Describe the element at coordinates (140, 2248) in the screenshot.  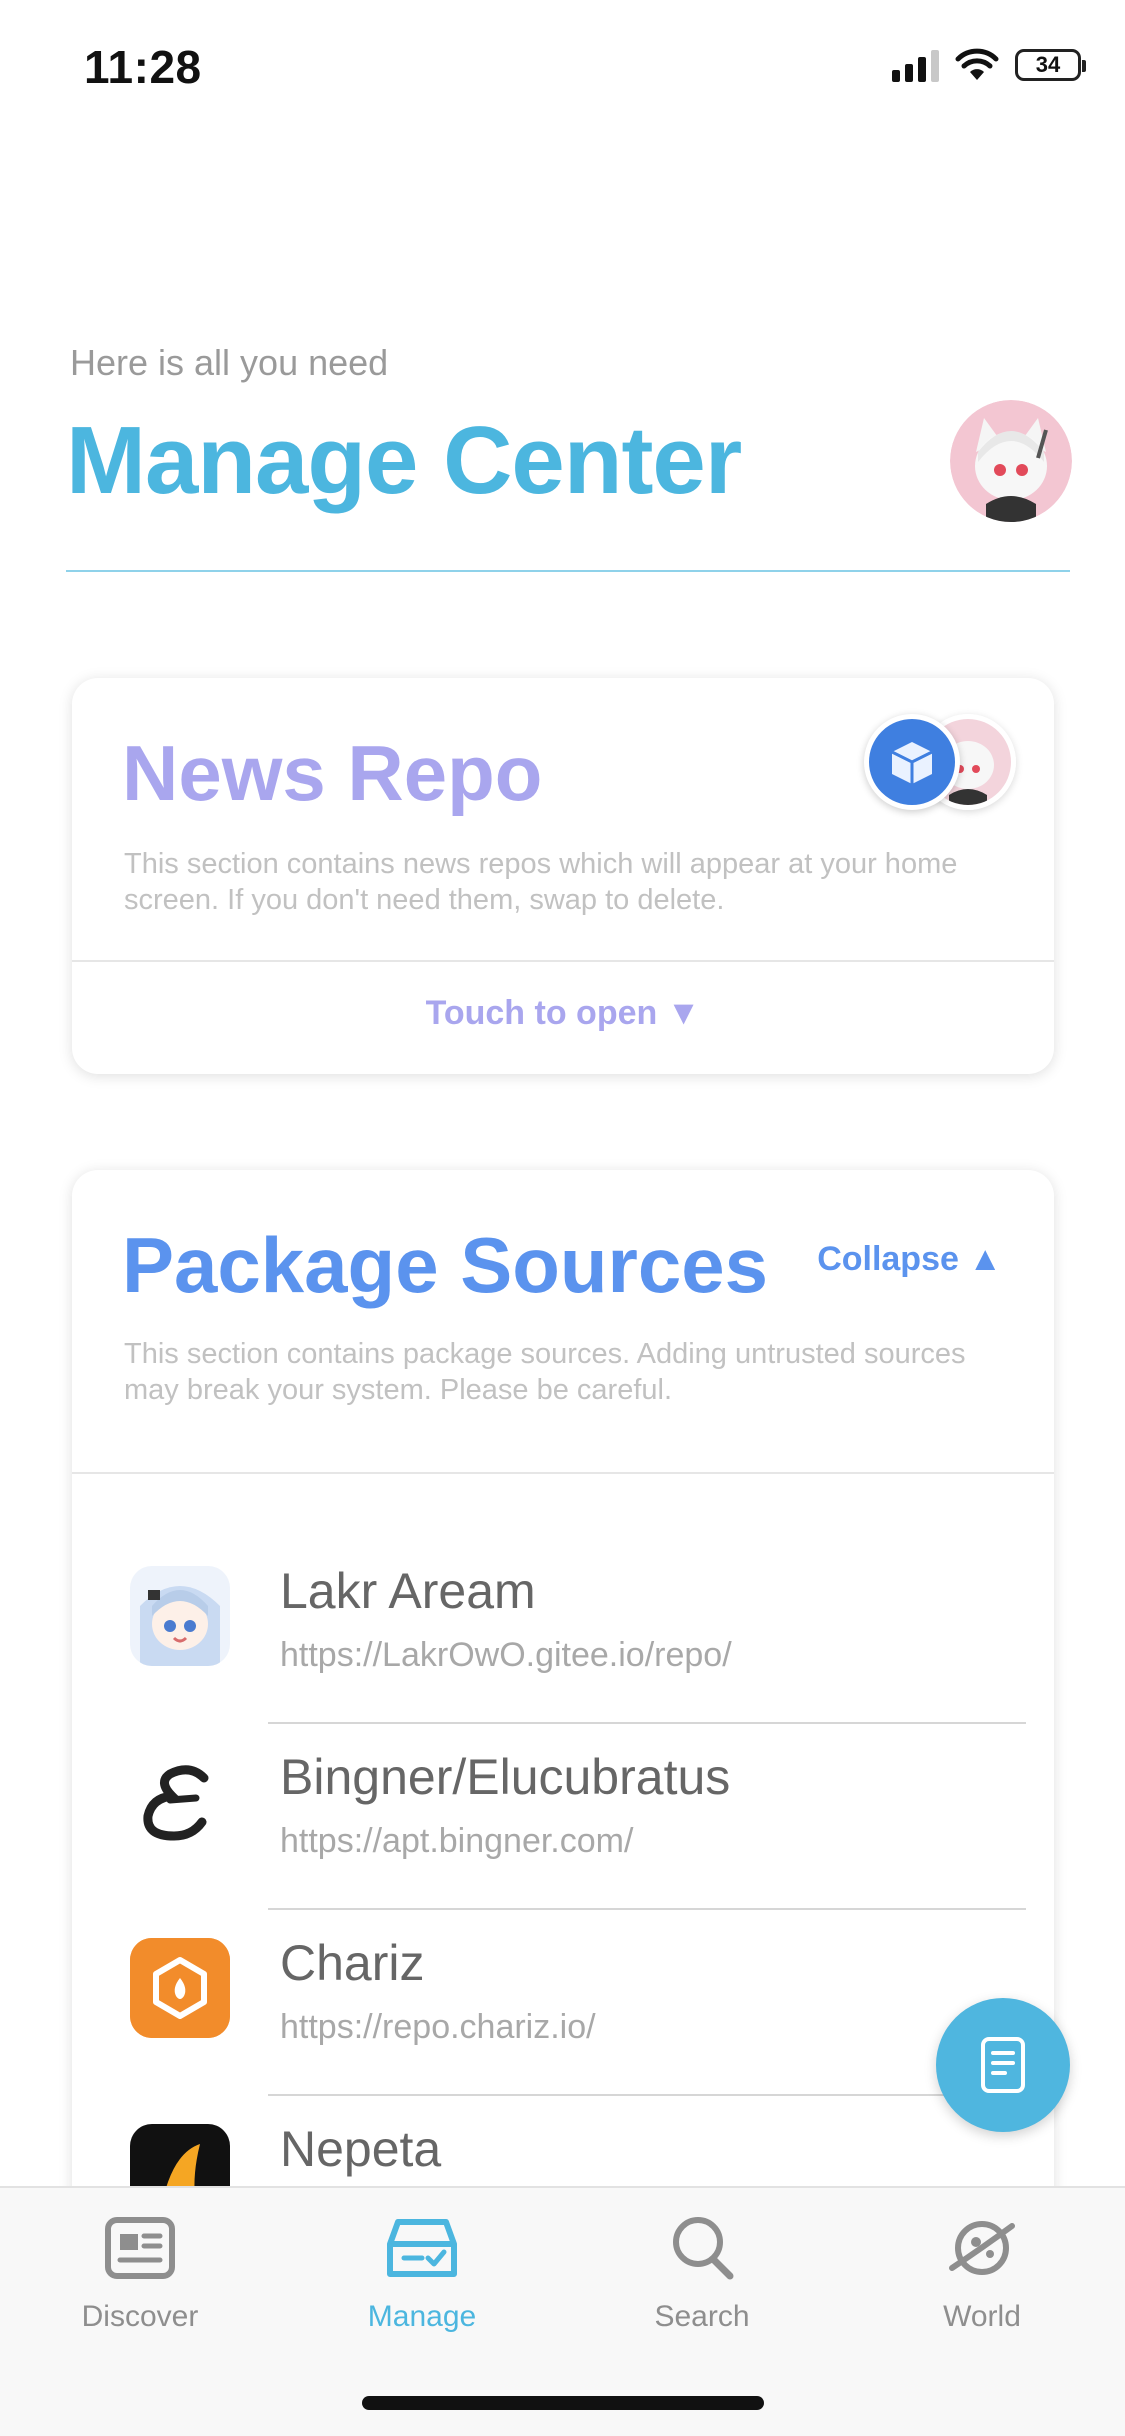
I see `newspaper-icon` at that location.